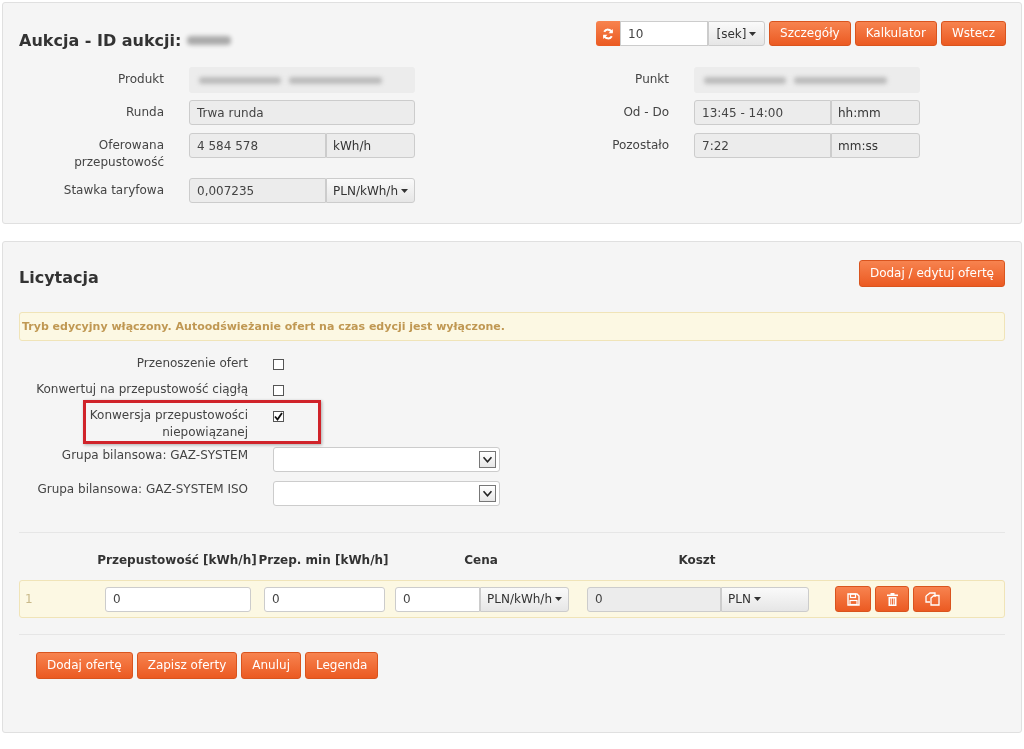 This screenshot has height=749, width=1024. I want to click on option-label: Konwersja przepustowości niepowiązanej, so click(168, 424).